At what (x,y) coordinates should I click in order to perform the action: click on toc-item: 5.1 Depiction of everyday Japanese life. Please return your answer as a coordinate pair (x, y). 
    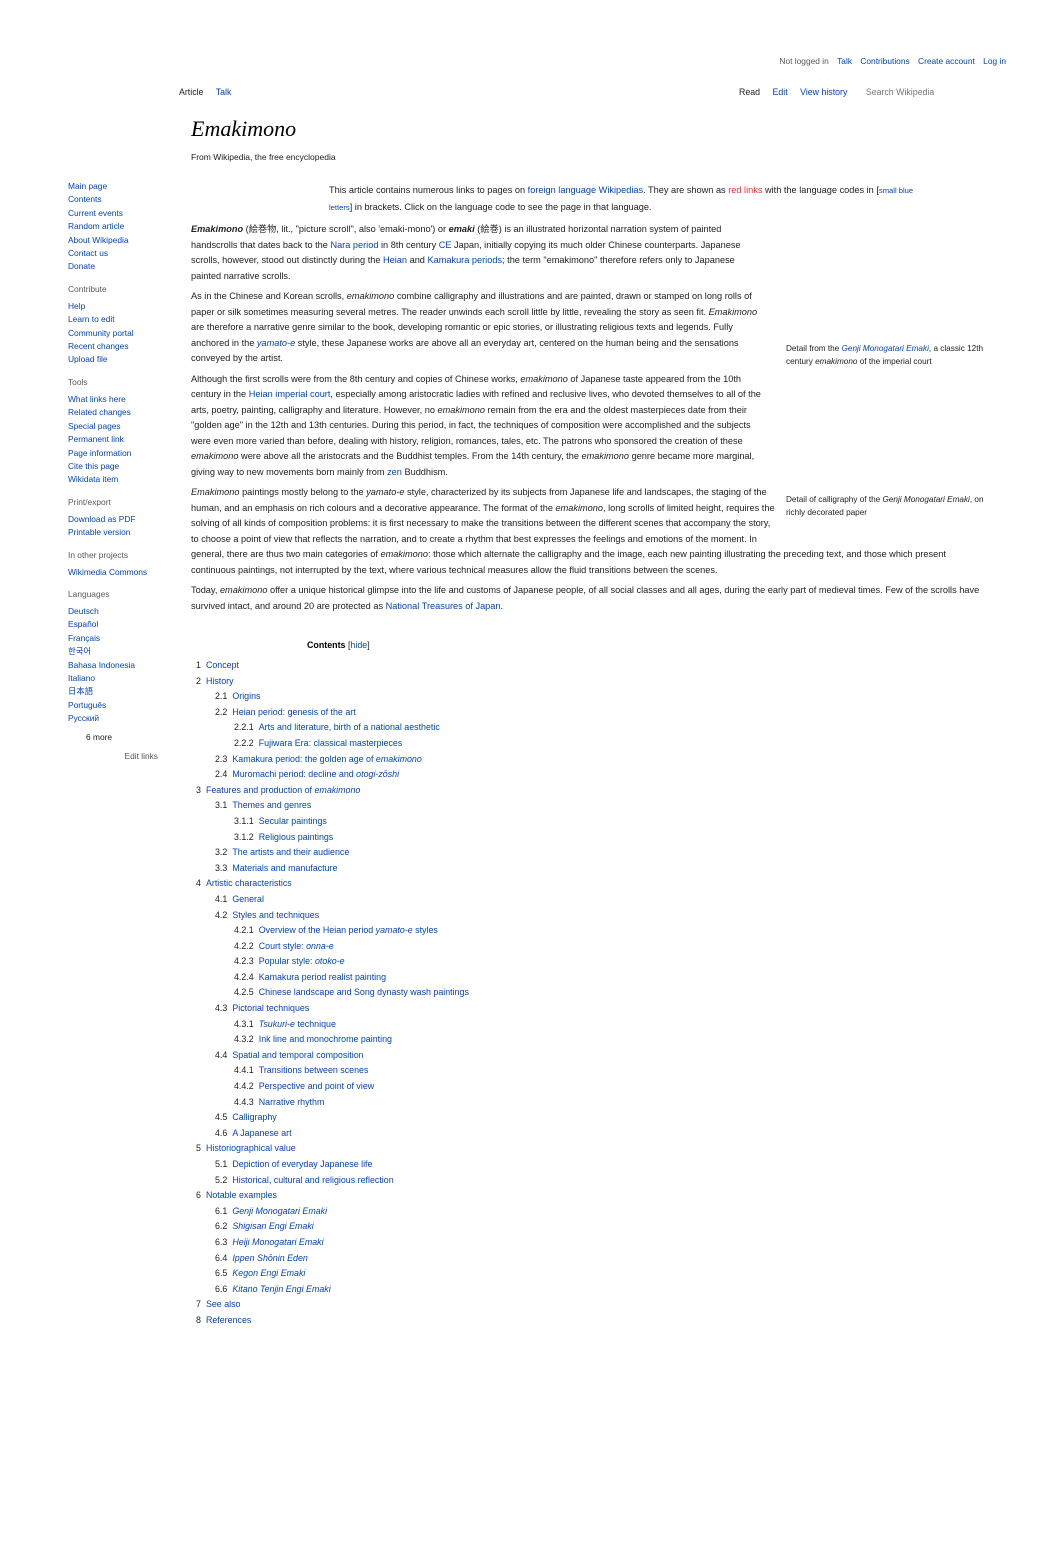
    Looking at the image, I should click on (330, 1165).